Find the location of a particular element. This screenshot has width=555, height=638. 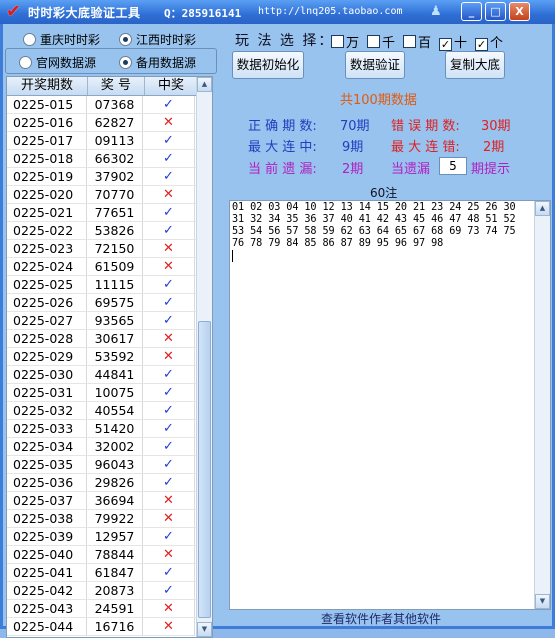

wrong-label: 错 误 期 数: is located at coordinates (425, 126).